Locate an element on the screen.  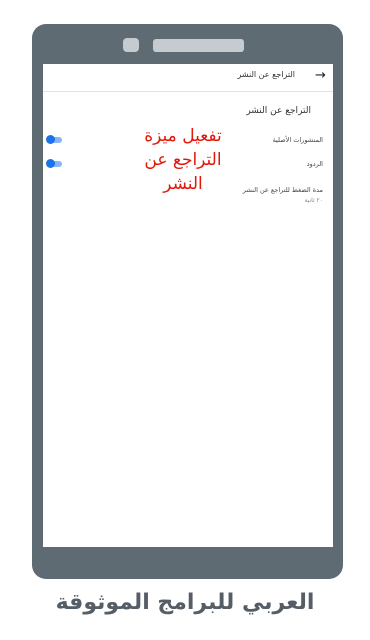
arrow-forward-icon: → is located at coordinates (320, 76).